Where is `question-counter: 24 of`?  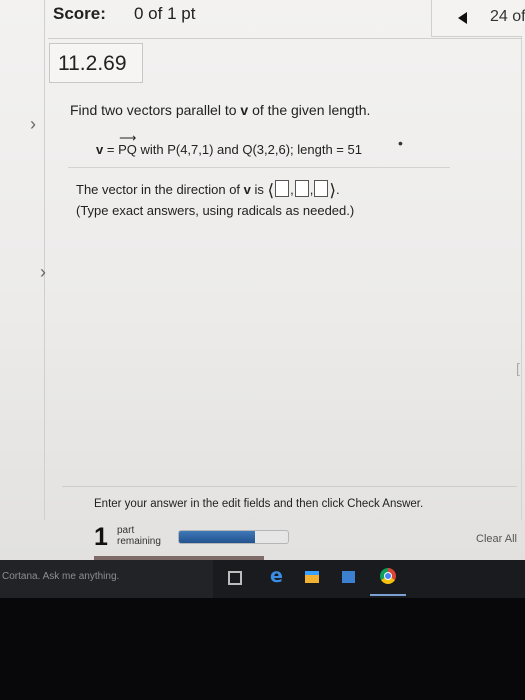
question-counter: 24 of is located at coordinates (507, 16).